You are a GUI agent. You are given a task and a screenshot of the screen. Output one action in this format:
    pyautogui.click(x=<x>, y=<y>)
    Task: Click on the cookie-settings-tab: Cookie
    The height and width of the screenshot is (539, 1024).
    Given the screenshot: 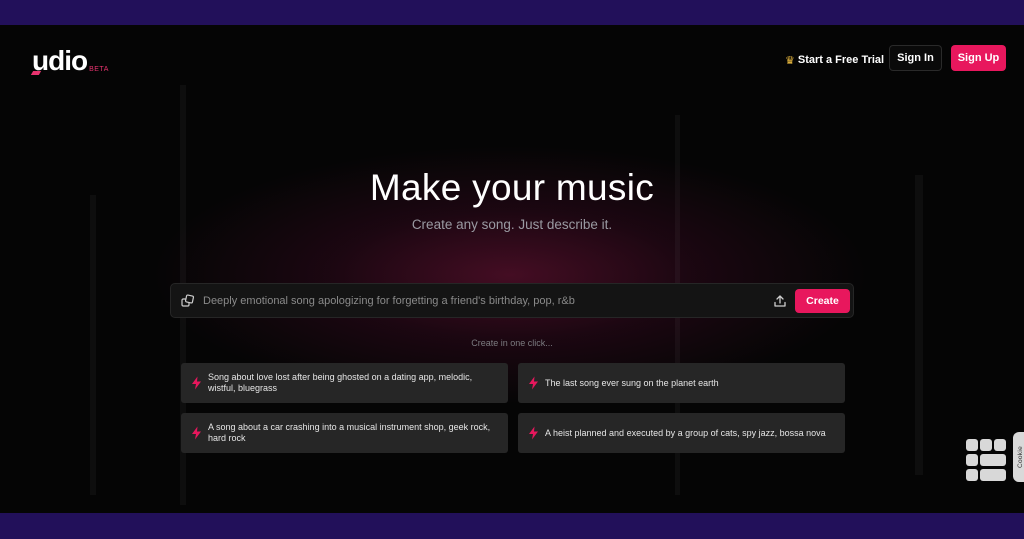 What is the action you would take?
    pyautogui.click(x=1018, y=457)
    